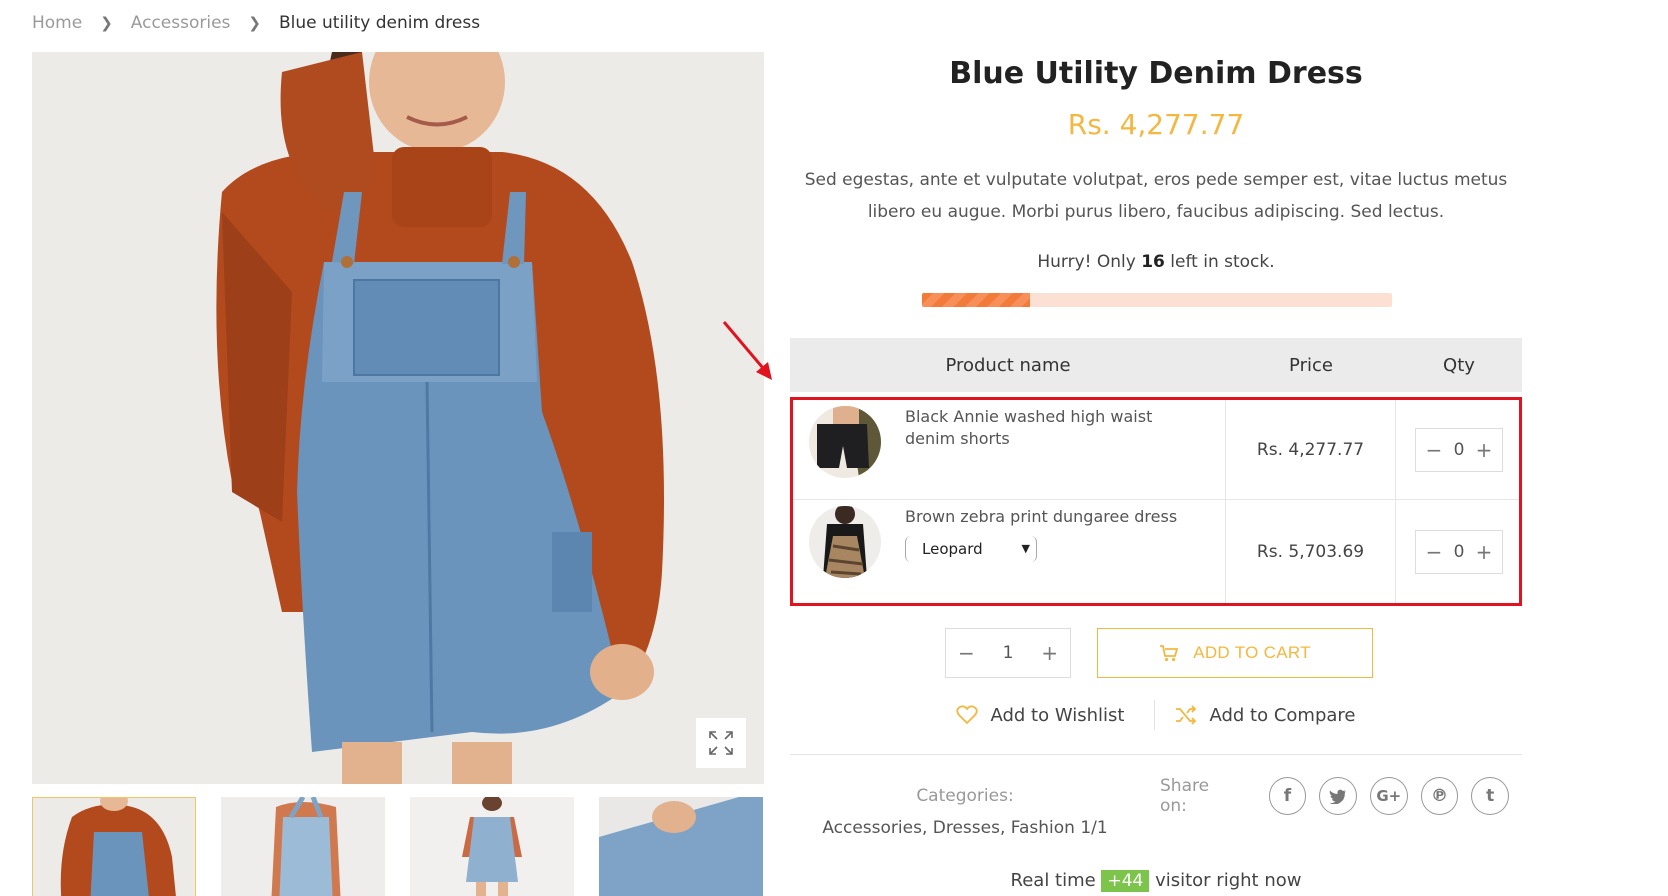 The width and height of the screenshot is (1668, 896). What do you see at coordinates (1222, 262) in the screenshot?
I see `stock-suffix: left in stock.` at bounding box center [1222, 262].